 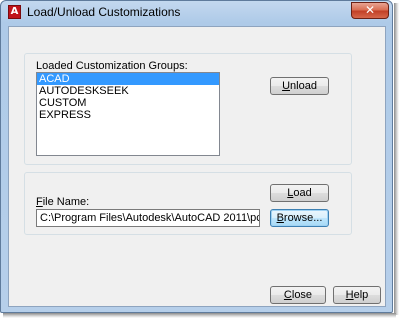 What do you see at coordinates (396, 159) in the screenshot?
I see `window-shadow-right` at bounding box center [396, 159].